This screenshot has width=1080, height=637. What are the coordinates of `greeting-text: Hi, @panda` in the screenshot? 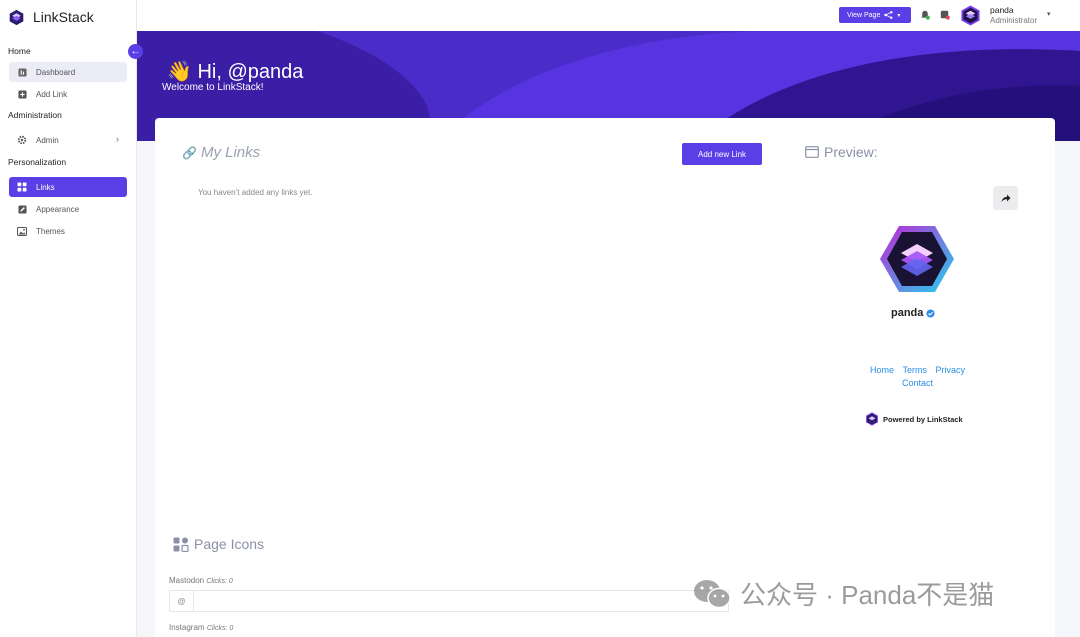 It's located at (250, 72).